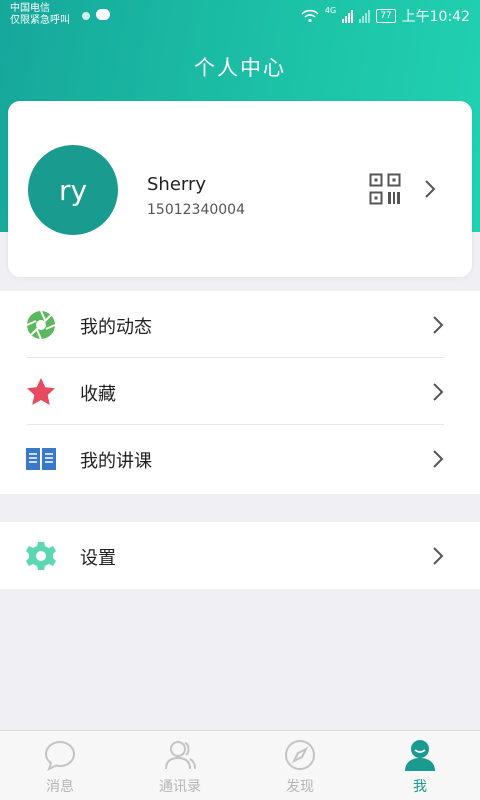 The width and height of the screenshot is (480, 800). I want to click on carrier-info: 中国电信 仅限紧急呼叫, so click(40, 15).